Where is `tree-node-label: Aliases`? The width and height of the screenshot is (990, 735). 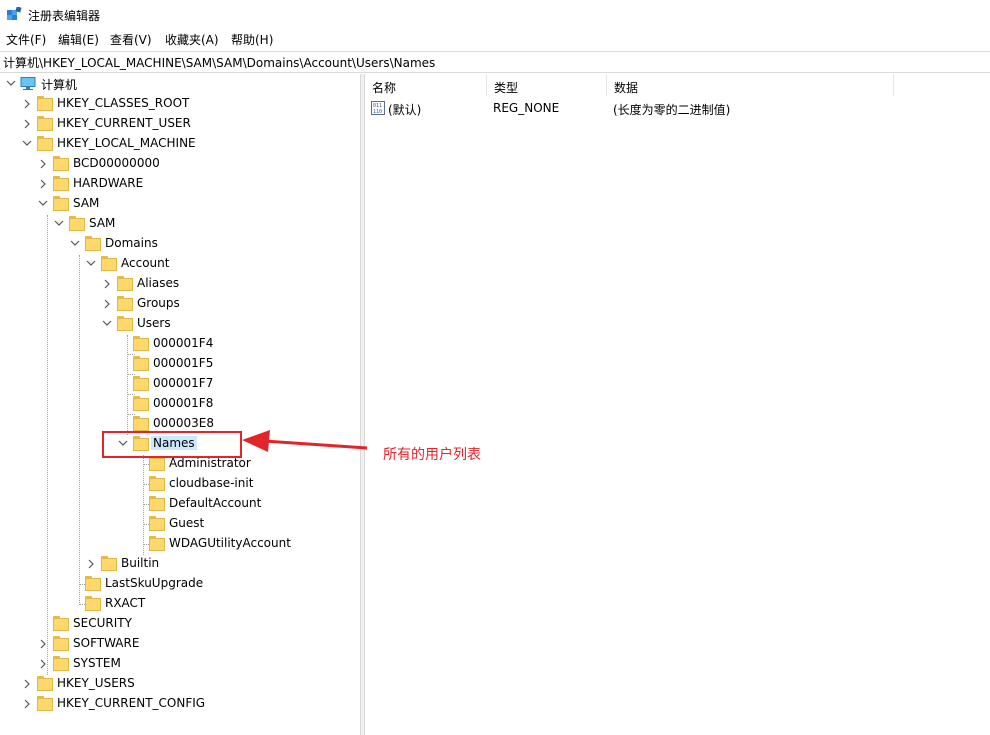
tree-node-label: Aliases is located at coordinates (158, 283).